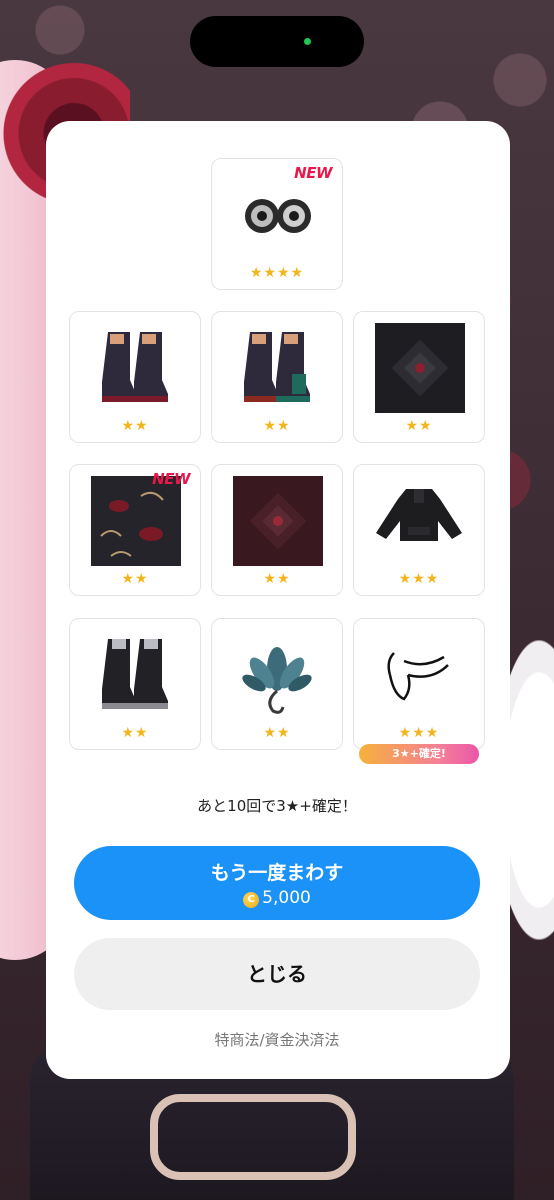 This screenshot has height=1200, width=554. I want to click on item-card-earrings: NEW ★★★★, so click(277, 224).